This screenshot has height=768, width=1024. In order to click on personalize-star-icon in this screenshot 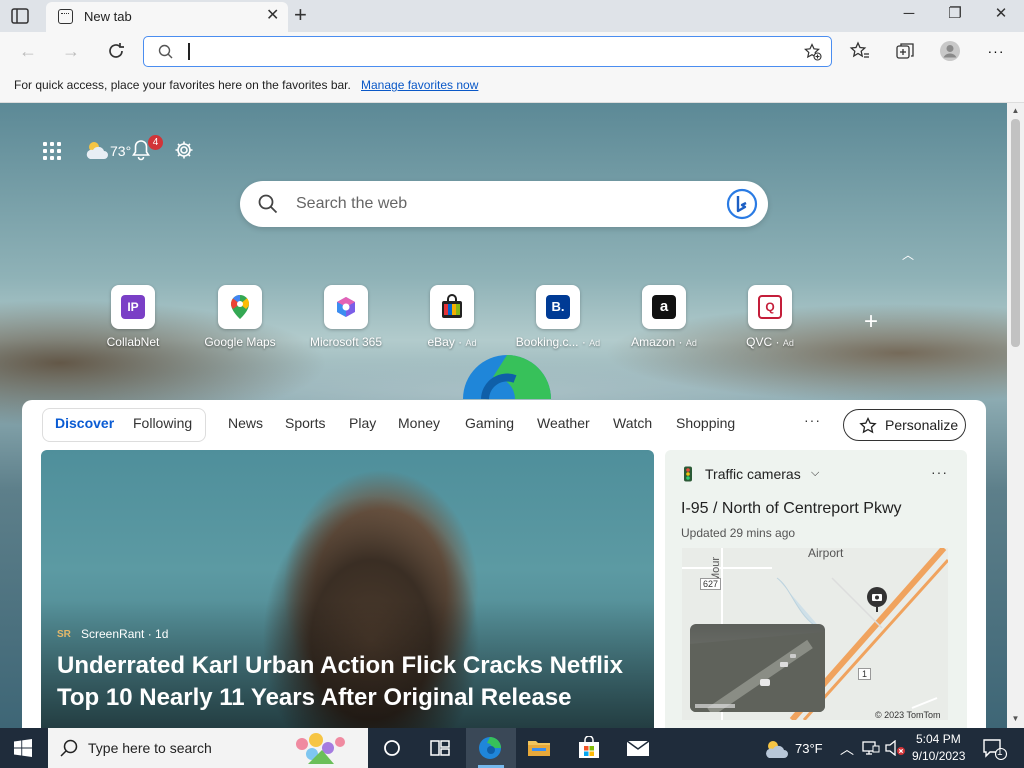, I will do `click(868, 425)`.